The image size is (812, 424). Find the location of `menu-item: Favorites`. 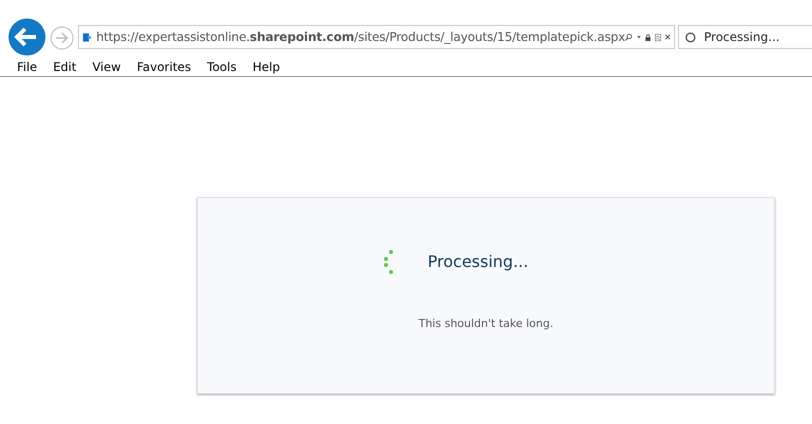

menu-item: Favorites is located at coordinates (164, 67).